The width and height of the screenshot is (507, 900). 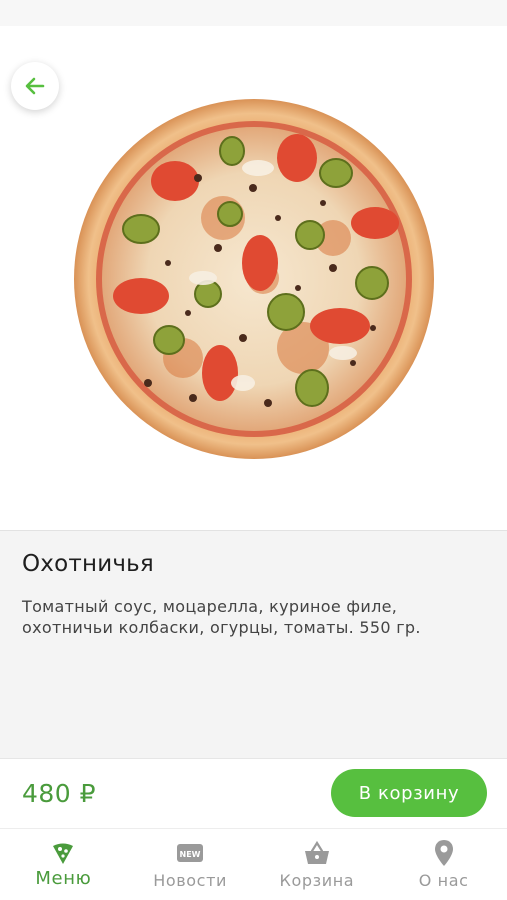 What do you see at coordinates (88, 564) in the screenshot?
I see `product-title: Охотничья` at bounding box center [88, 564].